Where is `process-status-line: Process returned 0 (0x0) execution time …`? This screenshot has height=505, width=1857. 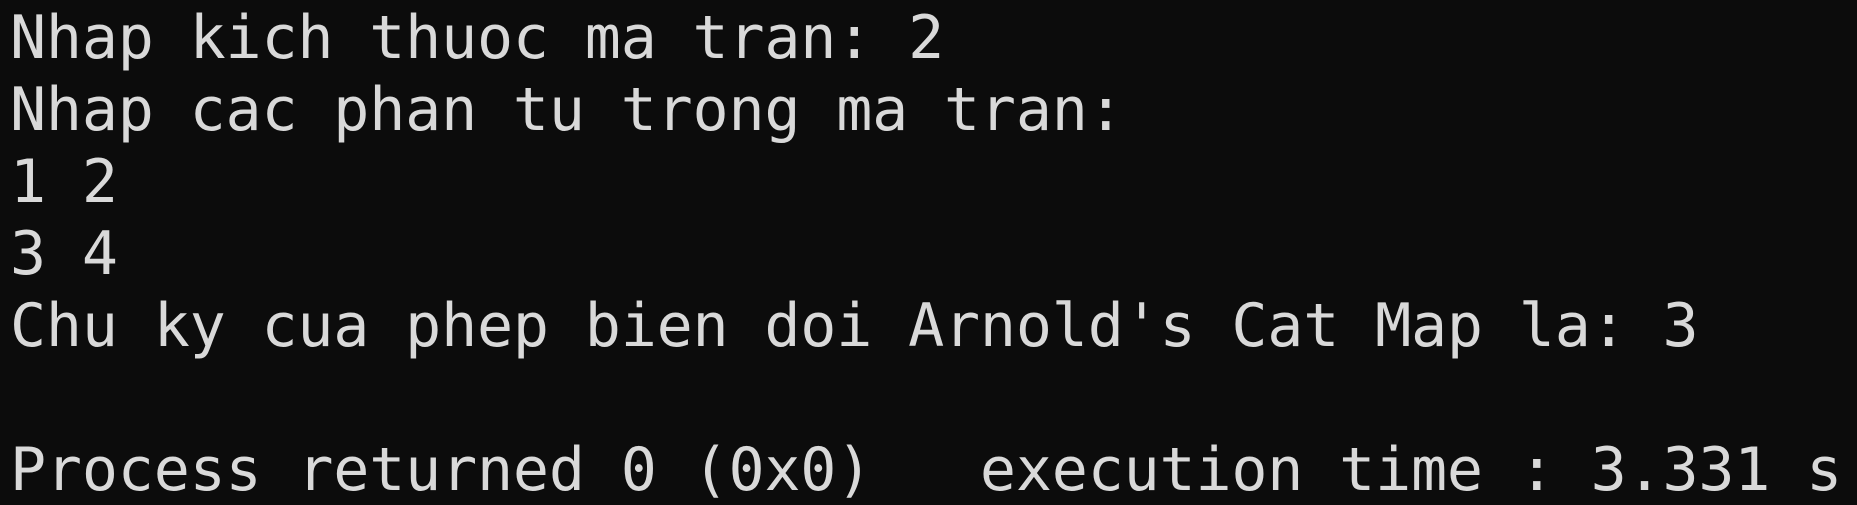 process-status-line: Process returned 0 (0x0) execution time … is located at coordinates (926, 470).